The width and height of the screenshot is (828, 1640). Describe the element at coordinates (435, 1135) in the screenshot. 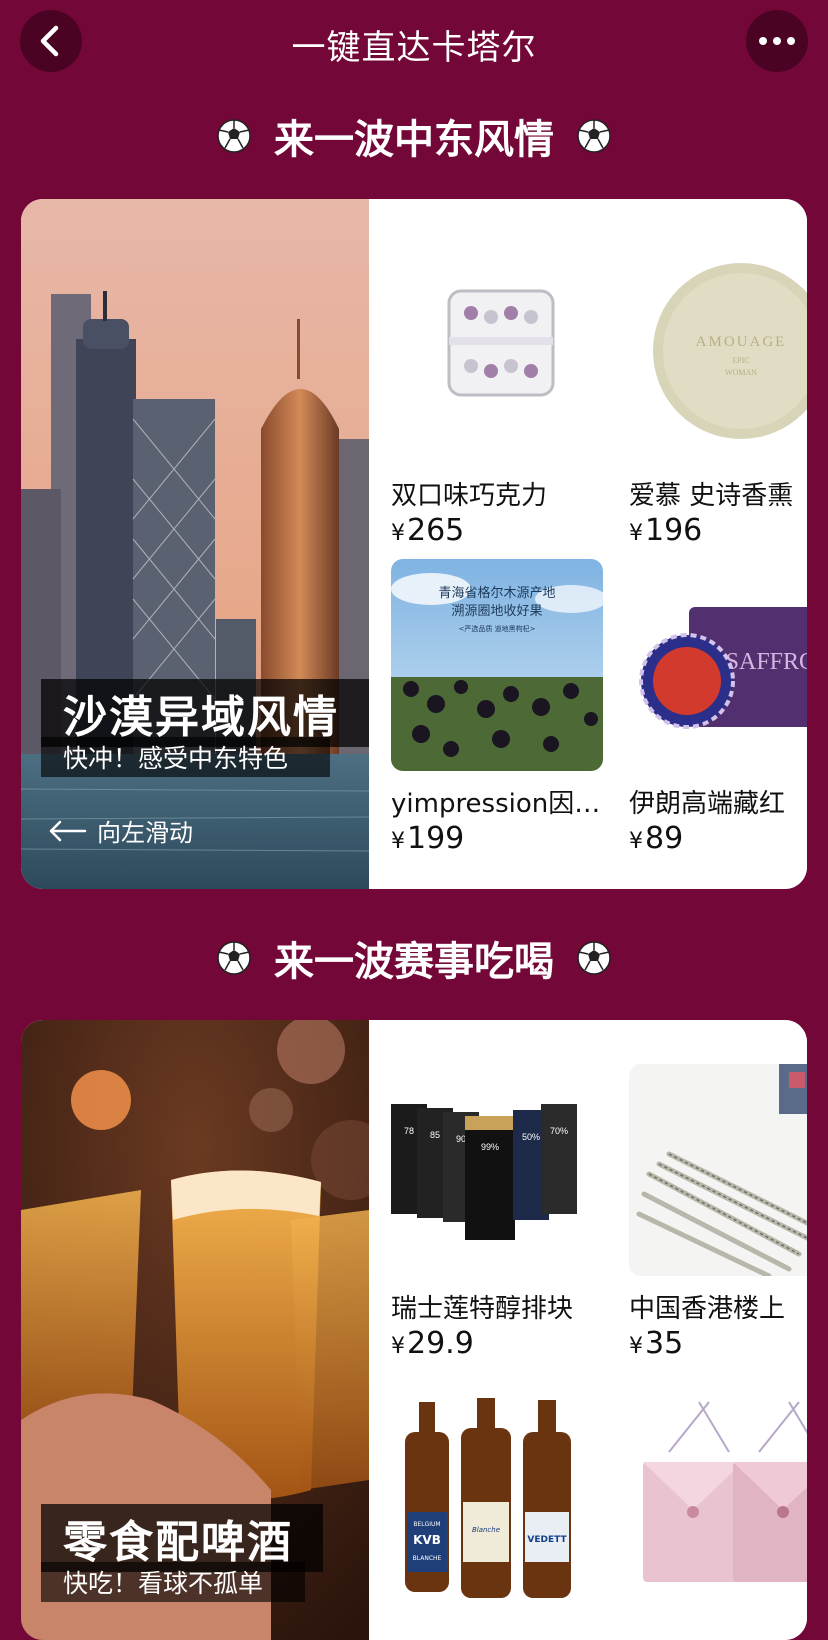

I see `svg-text: 85` at that location.